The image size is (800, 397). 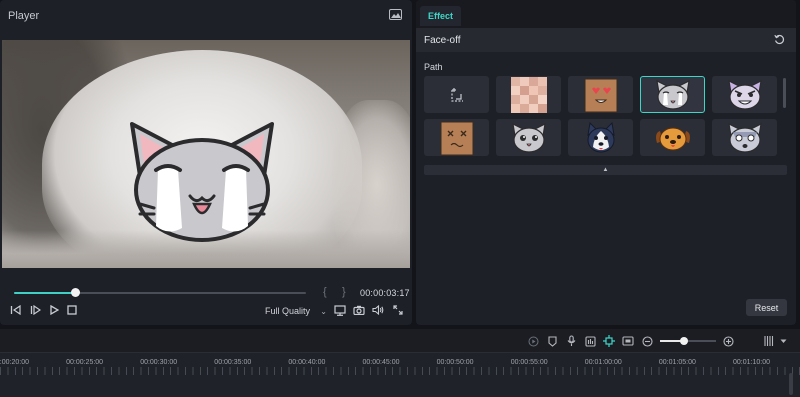 I want to click on box-heart-eyes-icon, so click(x=600, y=95).